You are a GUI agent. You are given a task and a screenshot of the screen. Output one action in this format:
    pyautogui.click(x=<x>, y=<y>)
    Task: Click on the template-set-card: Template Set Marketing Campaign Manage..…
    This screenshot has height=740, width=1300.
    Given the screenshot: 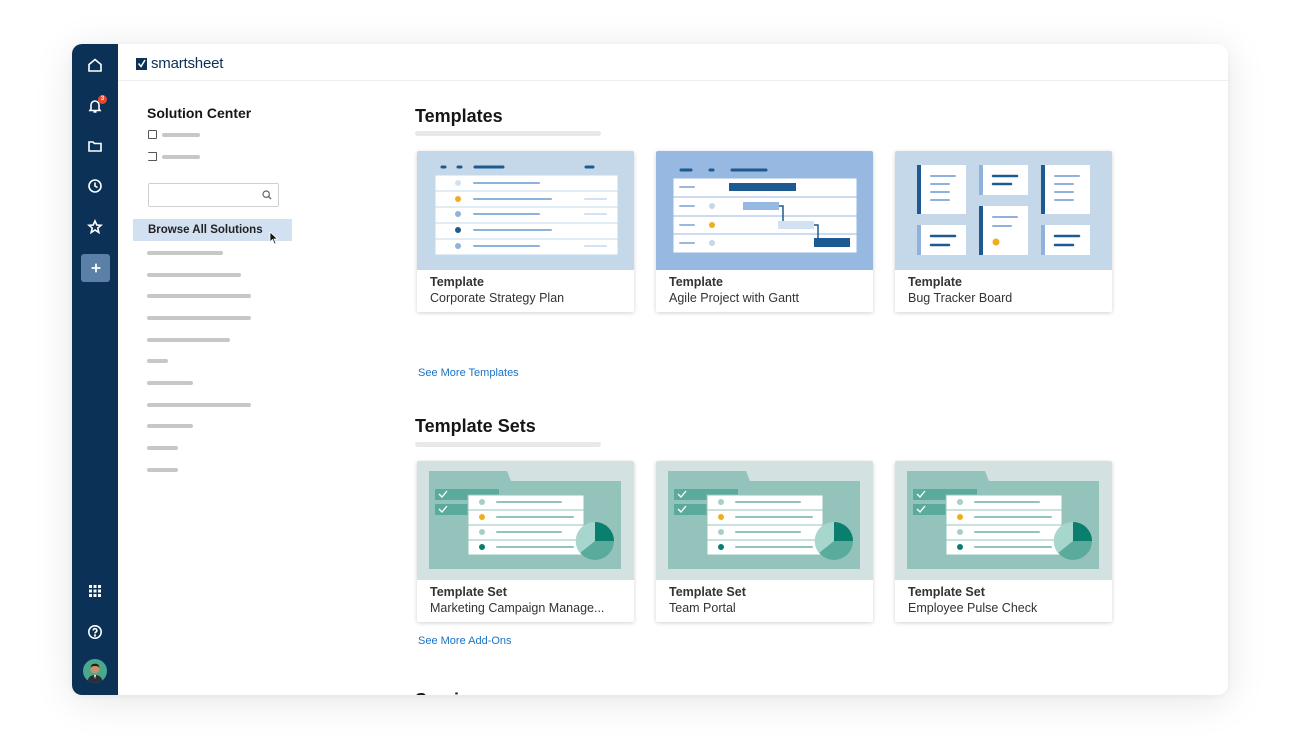 What is the action you would take?
    pyautogui.click(x=525, y=541)
    